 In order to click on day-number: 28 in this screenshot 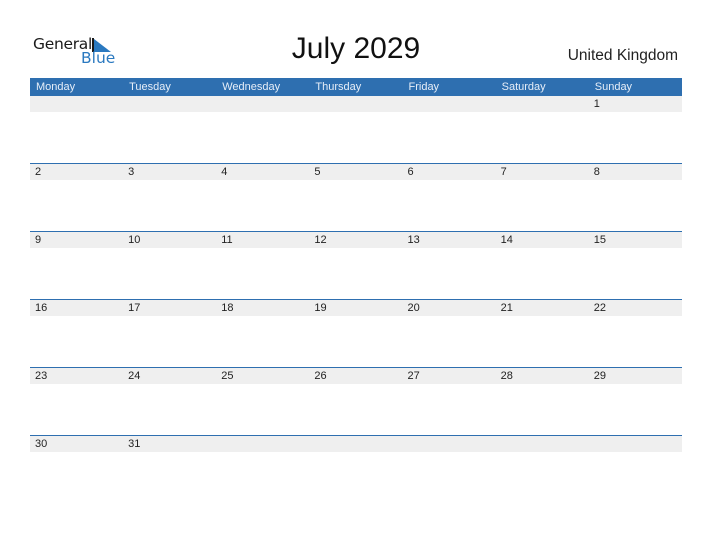, I will do `click(506, 376)`.